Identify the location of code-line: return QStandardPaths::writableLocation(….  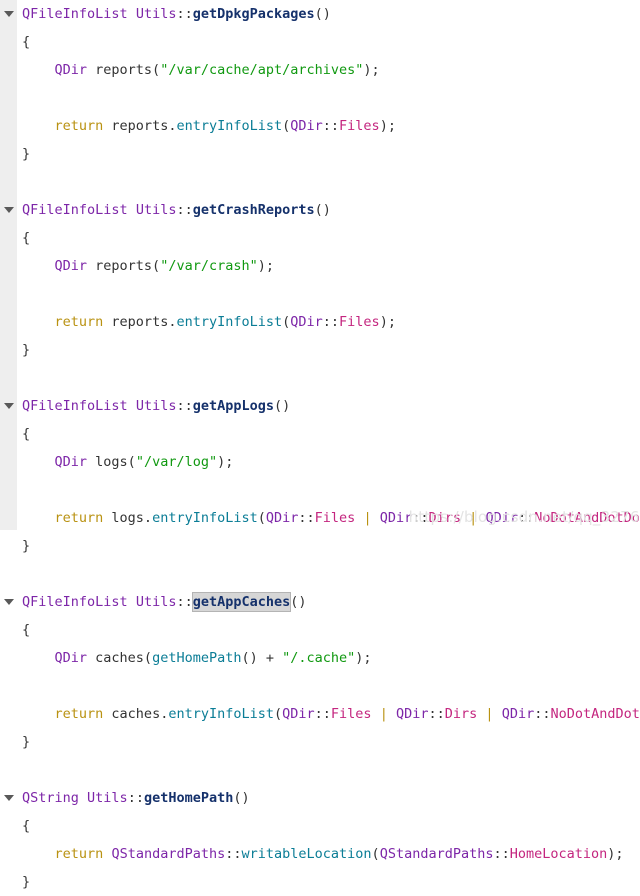
(331, 854).